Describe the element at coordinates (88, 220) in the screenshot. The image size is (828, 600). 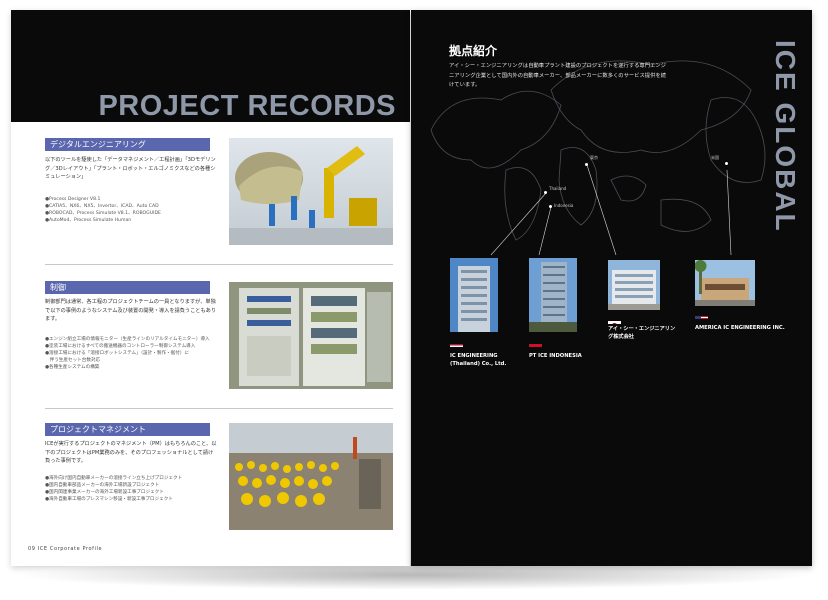
I see `list-item: ●AutoMod、Process Simulate Human` at that location.